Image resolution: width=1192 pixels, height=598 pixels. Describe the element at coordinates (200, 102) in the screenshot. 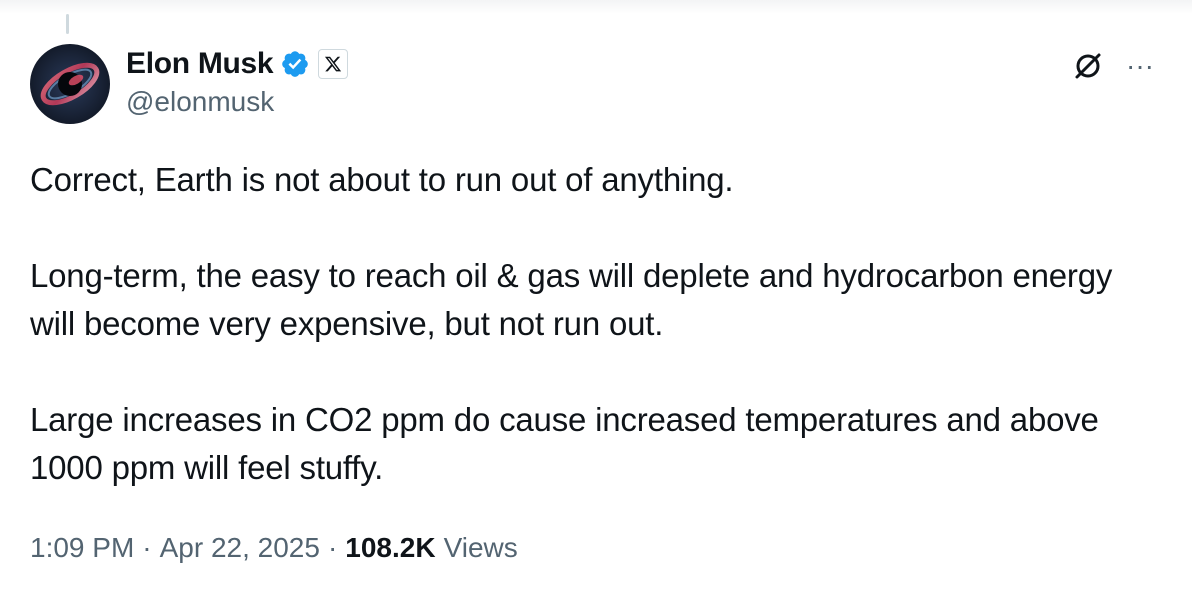

I see `author-handle: @elonmusk` at that location.